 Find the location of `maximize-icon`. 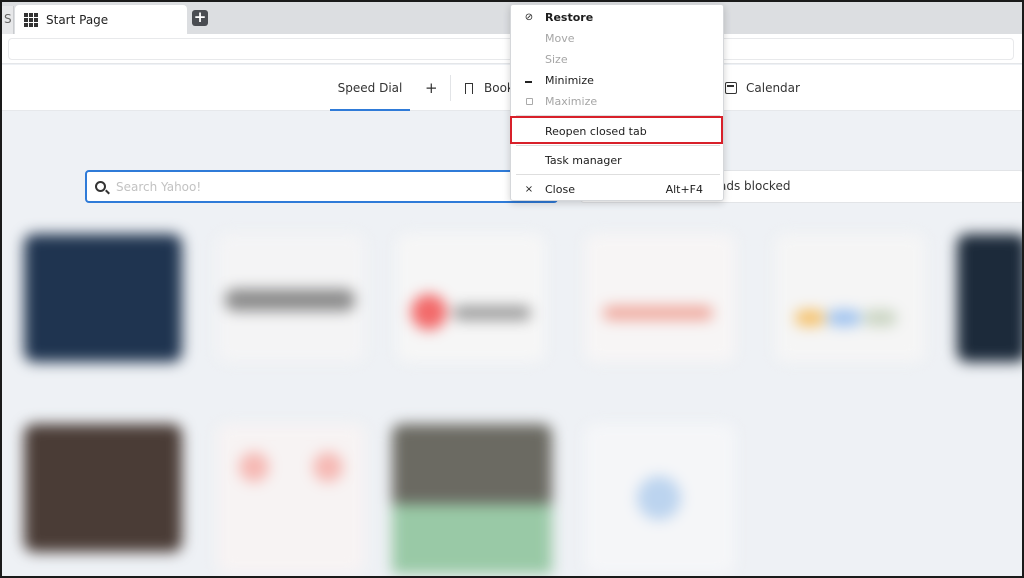

maximize-icon is located at coordinates (529, 101).